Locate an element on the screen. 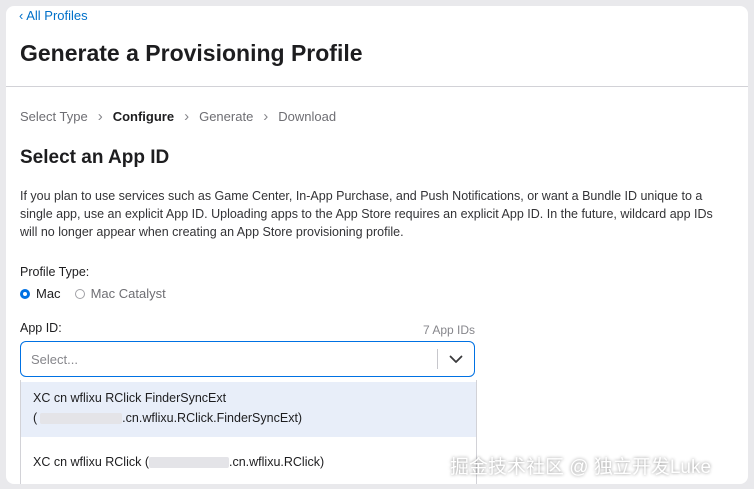  chevron-down-icon is located at coordinates (456, 359).